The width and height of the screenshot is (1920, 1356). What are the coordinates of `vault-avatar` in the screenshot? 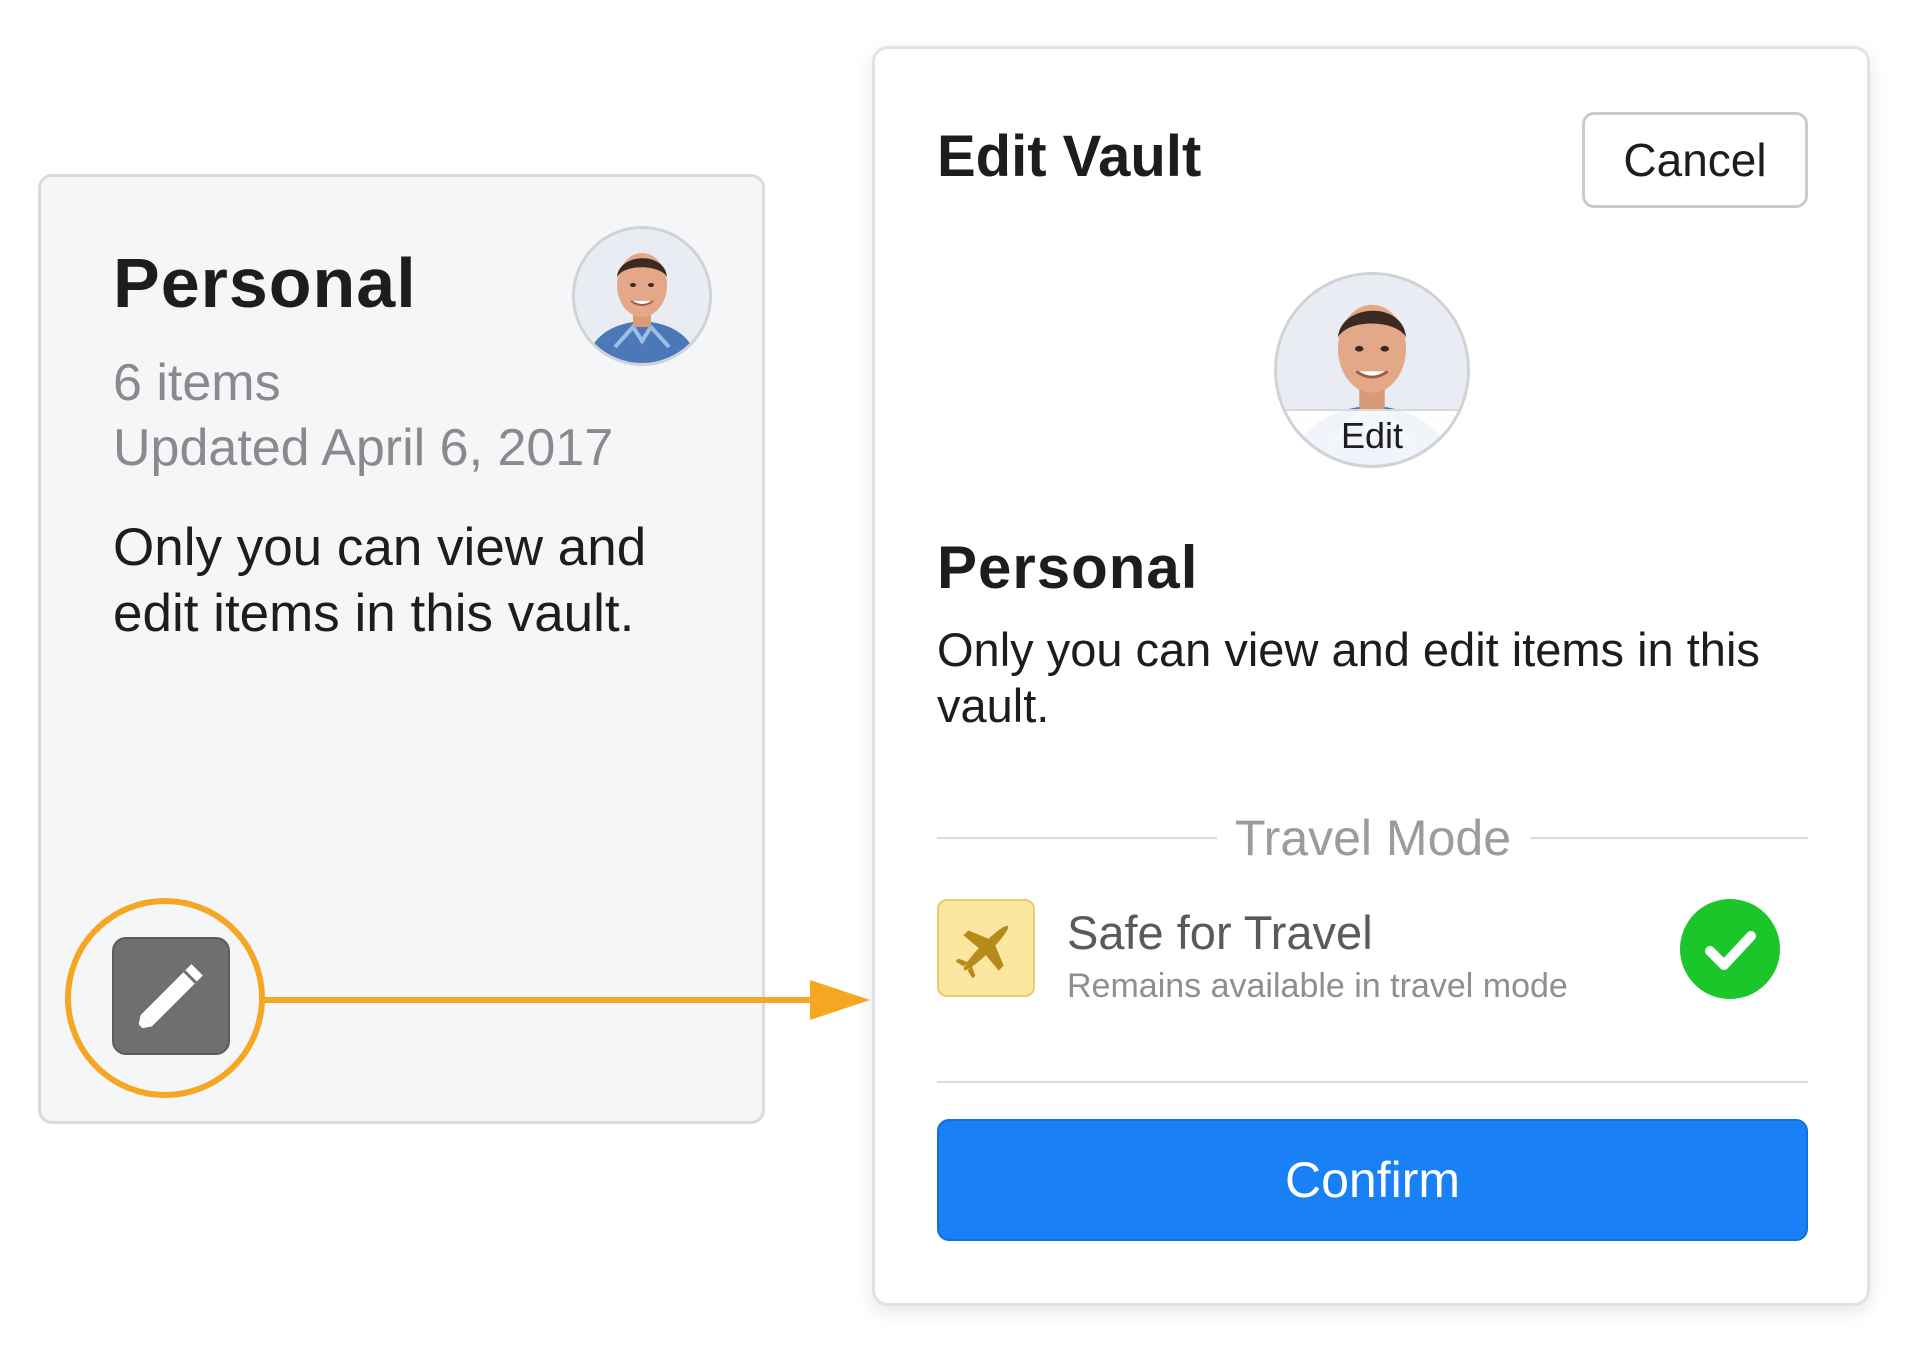 It's located at (642, 296).